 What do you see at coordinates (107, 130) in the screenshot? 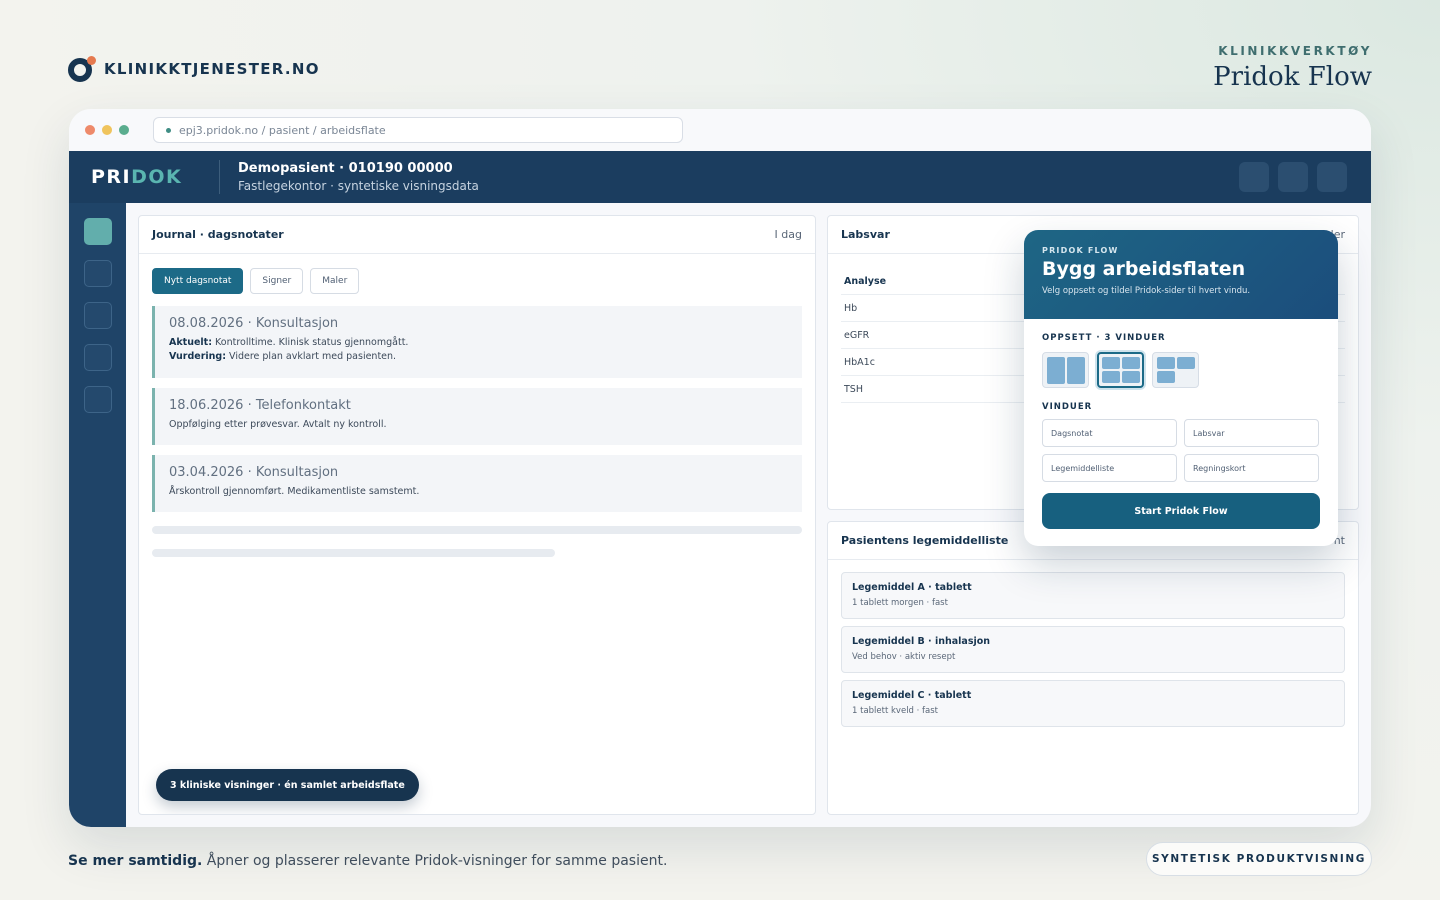
I see `minimize-dot-icon` at bounding box center [107, 130].